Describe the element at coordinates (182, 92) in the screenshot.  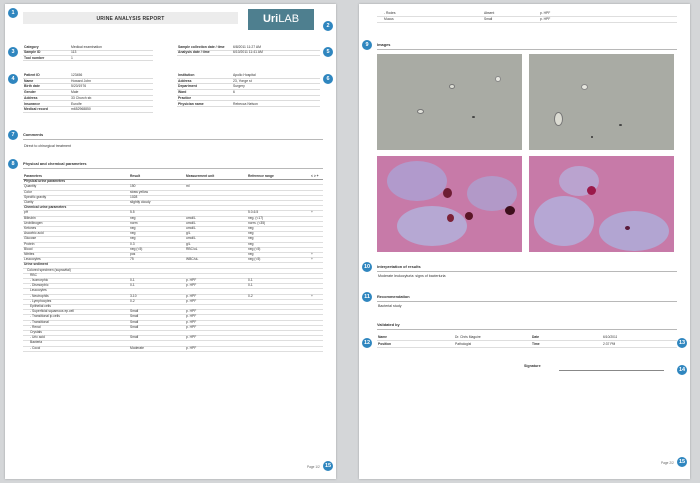
I see `info-key: Ward` at that location.